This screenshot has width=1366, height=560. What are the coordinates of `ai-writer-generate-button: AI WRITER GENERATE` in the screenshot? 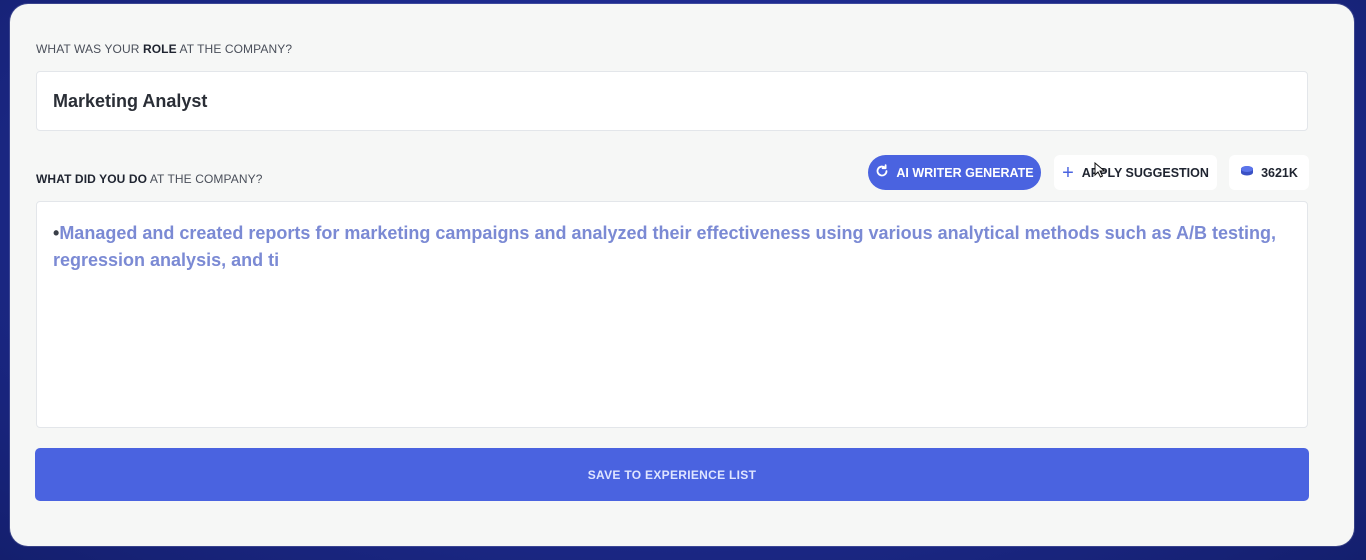 It's located at (954, 172).